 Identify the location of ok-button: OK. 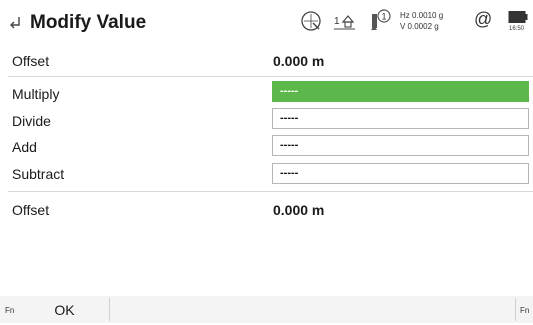
(64, 309).